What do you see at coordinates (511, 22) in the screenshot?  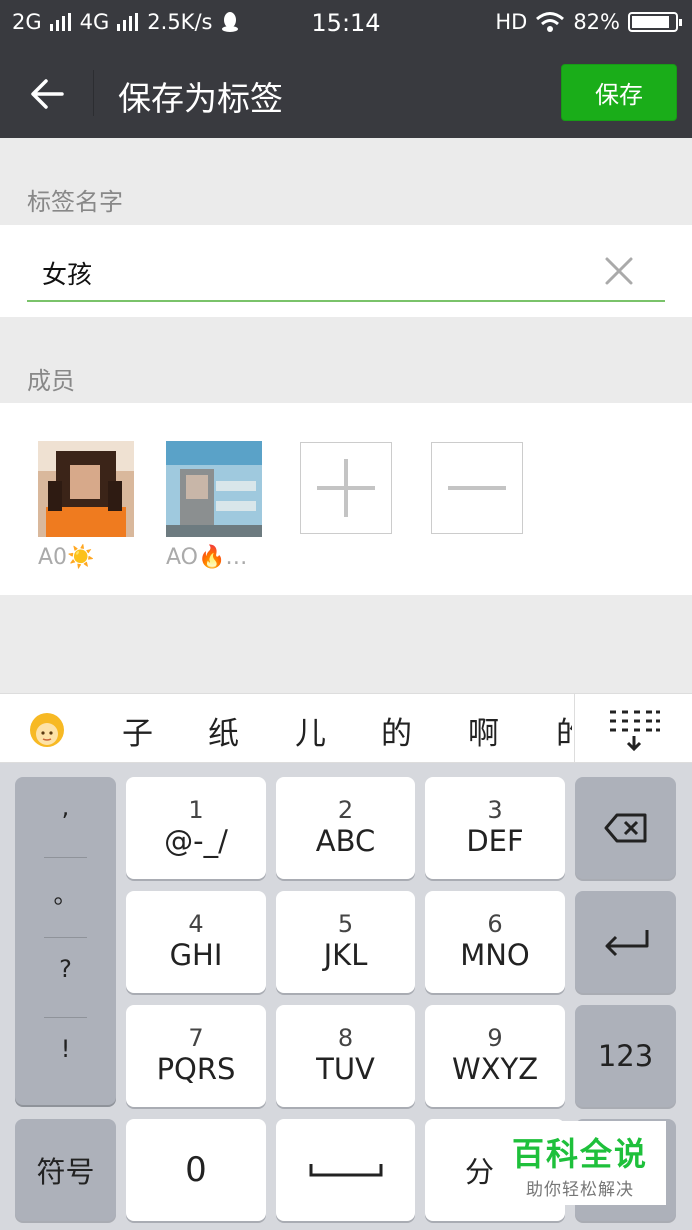 I see `hd-indicator: HD` at bounding box center [511, 22].